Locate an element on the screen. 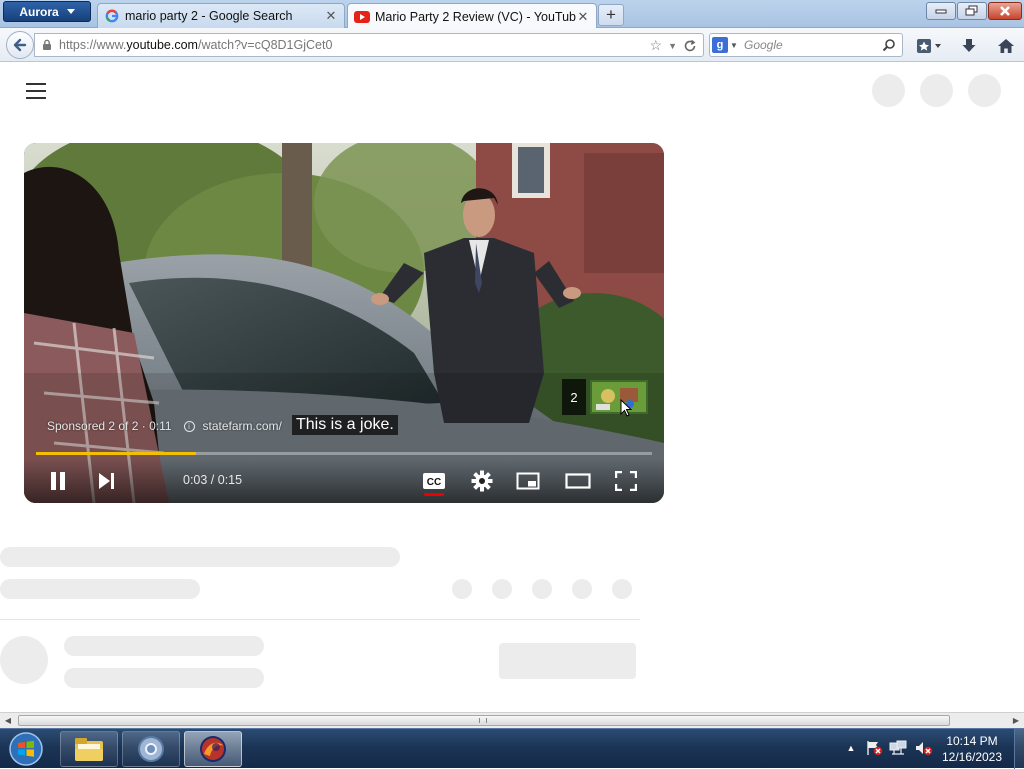 Image resolution: width=1024 pixels, height=769 pixels. guide-menu-icon is located at coordinates (36, 91).